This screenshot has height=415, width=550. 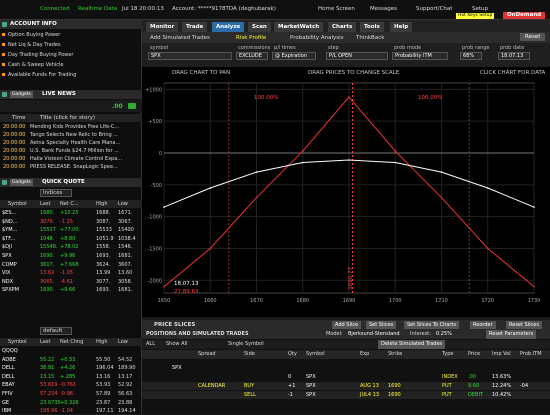 I want to click on reset-parameters-button: Reset Parameters, so click(x=511, y=334).